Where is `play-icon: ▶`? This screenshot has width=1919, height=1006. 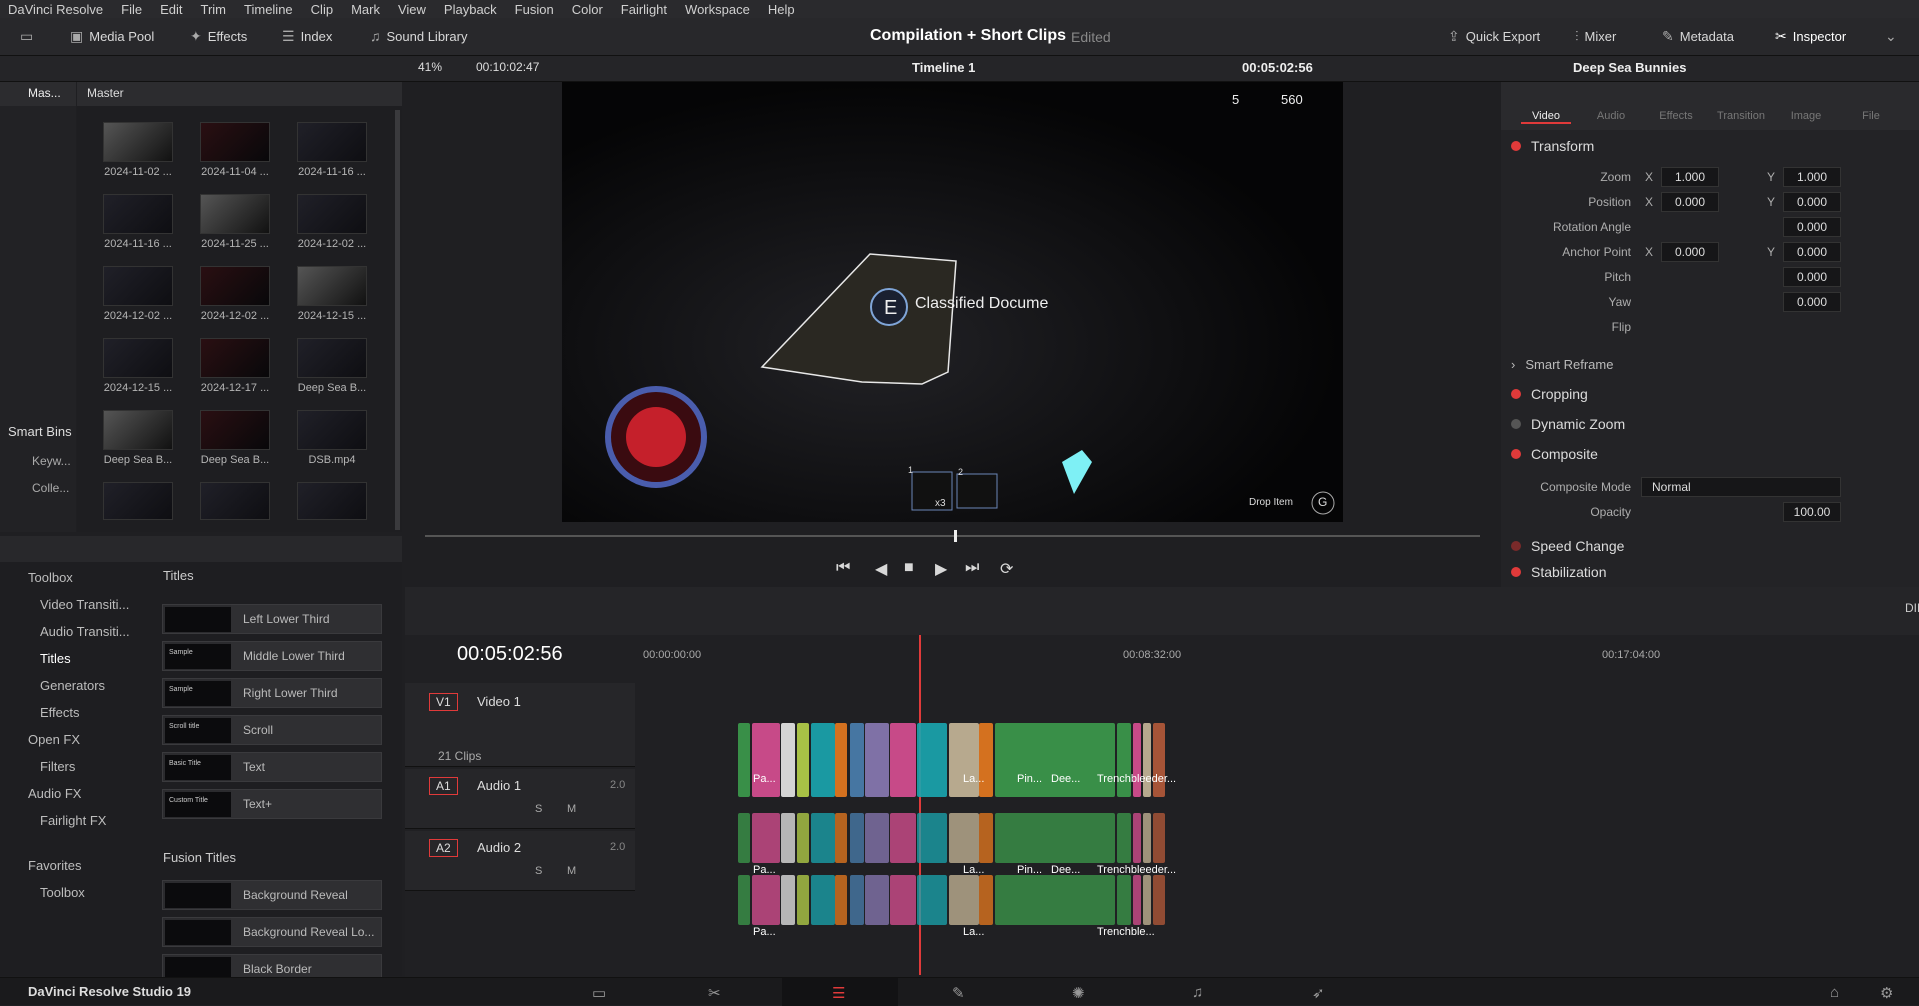 play-icon: ▶ is located at coordinates (941, 569).